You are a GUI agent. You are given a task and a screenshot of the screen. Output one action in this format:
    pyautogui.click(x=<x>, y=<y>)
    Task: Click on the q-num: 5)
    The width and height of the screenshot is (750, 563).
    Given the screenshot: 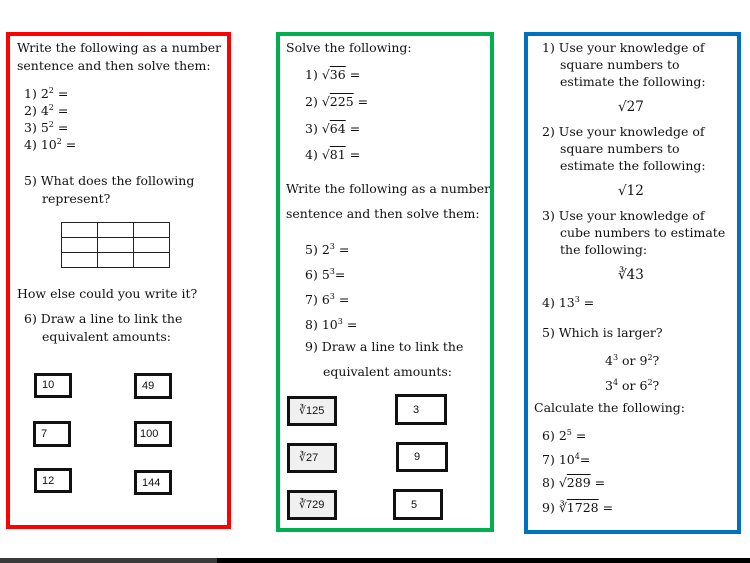 What is the action you would take?
    pyautogui.click(x=311, y=249)
    